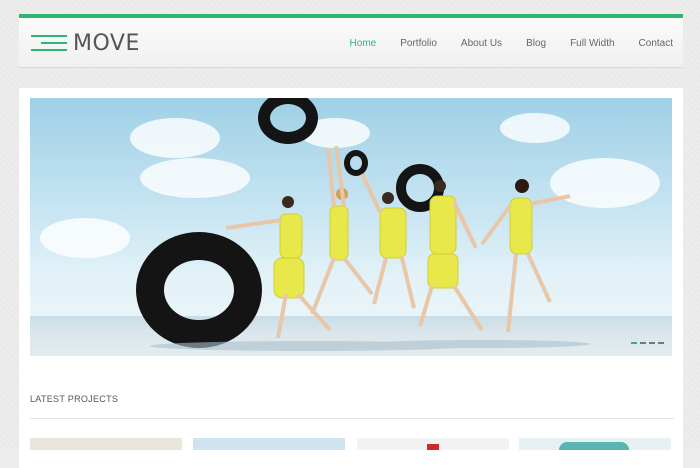 The width and height of the screenshot is (700, 468). What do you see at coordinates (106, 43) in the screenshot?
I see `logo-text: MOVE` at bounding box center [106, 43].